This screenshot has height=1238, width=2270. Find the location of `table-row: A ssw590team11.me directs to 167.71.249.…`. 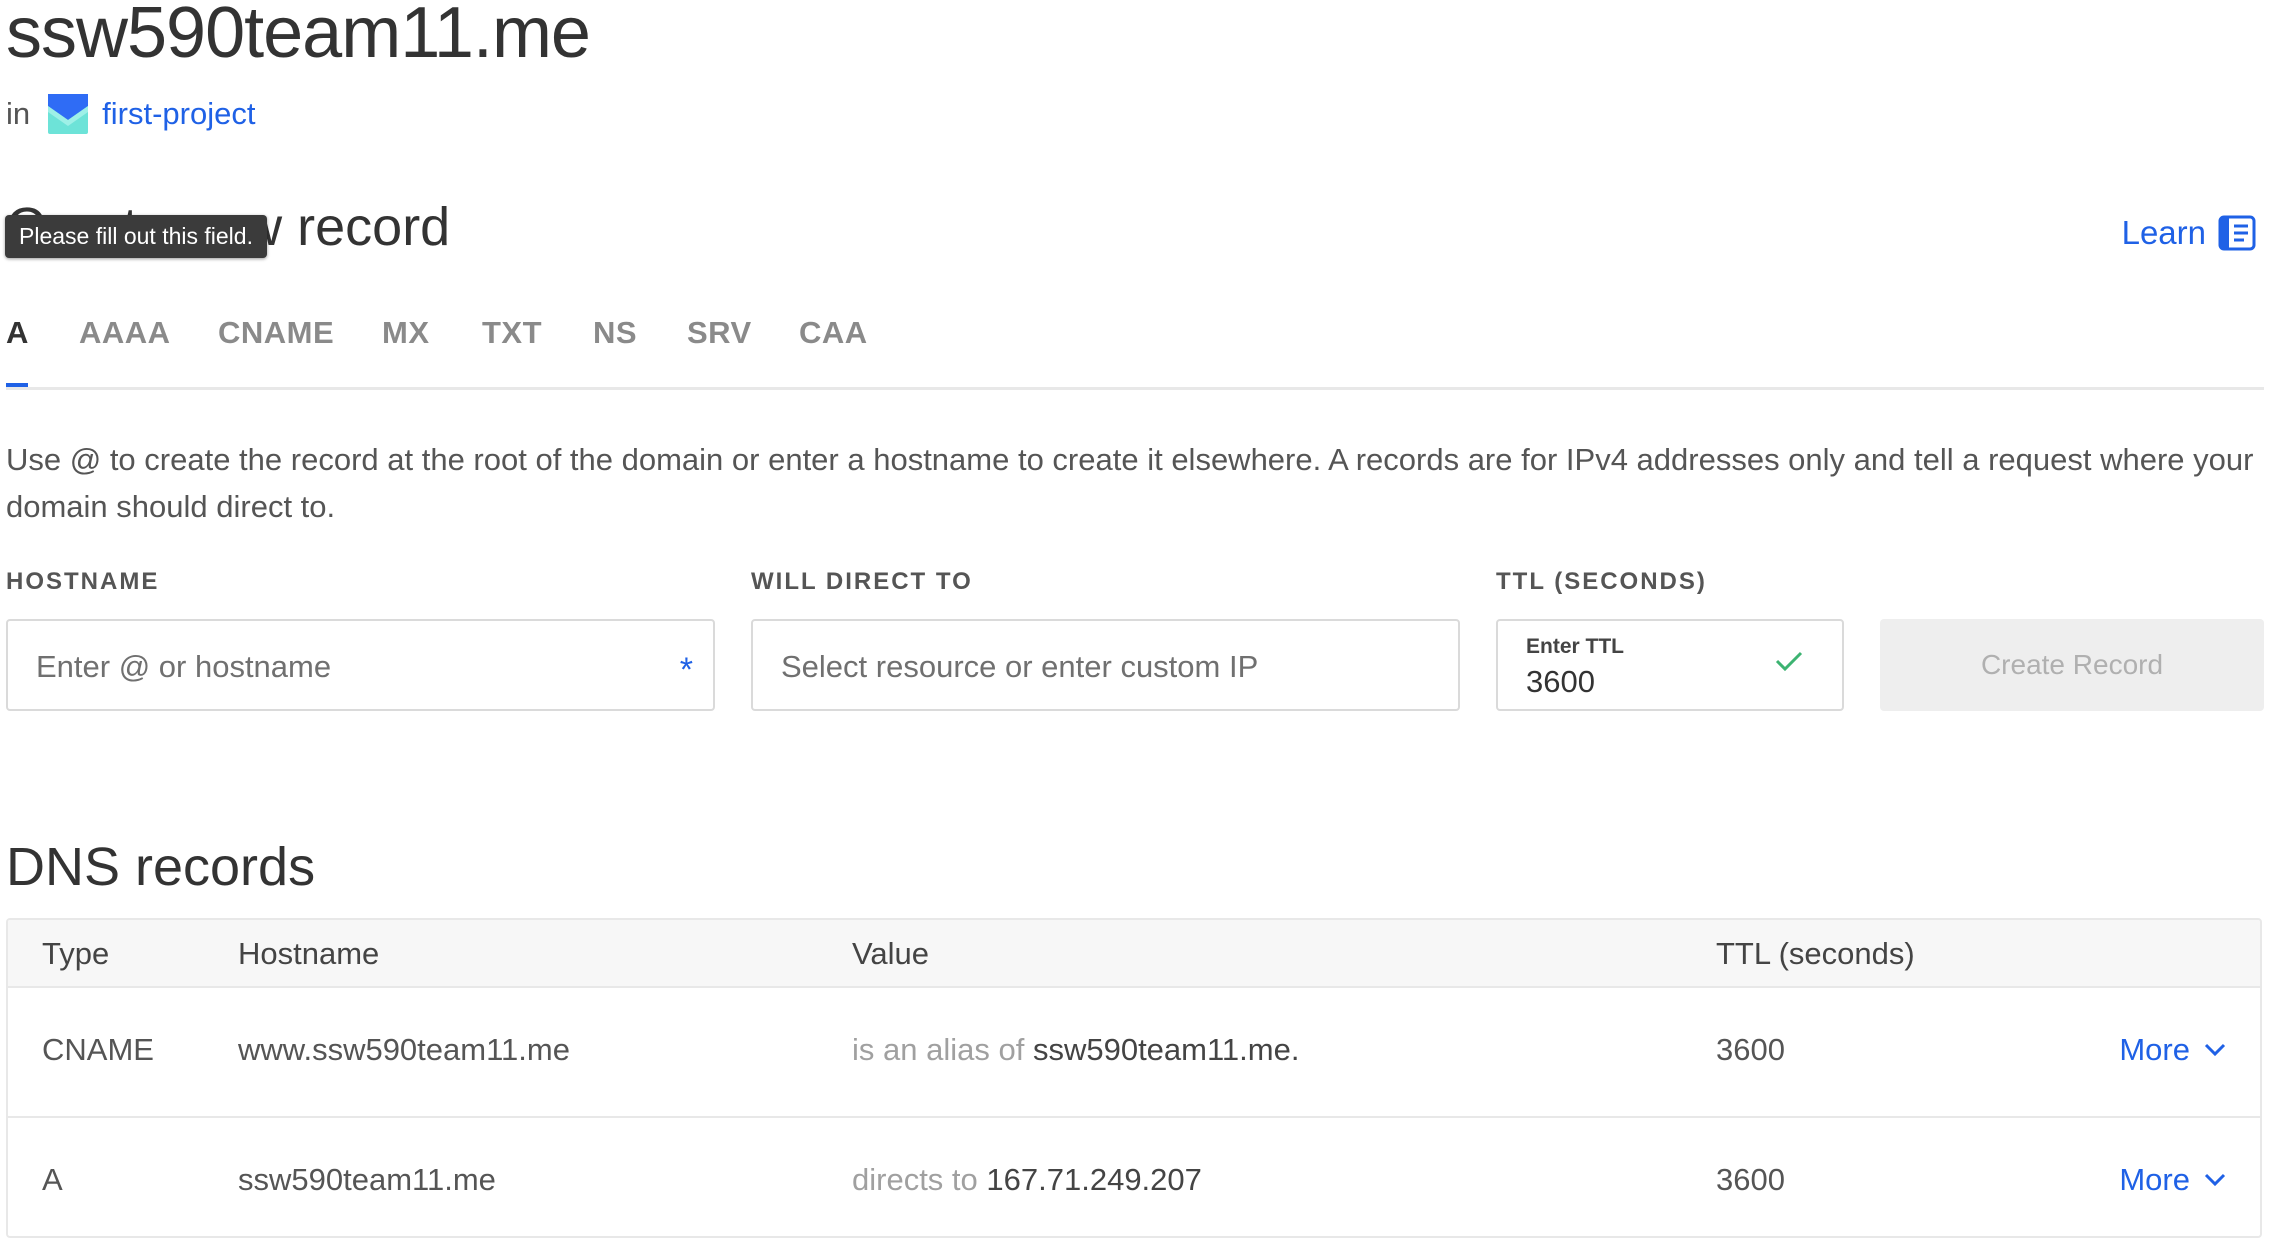

table-row: A ssw590team11.me directs to 167.71.249.… is located at coordinates (1134, 1177).